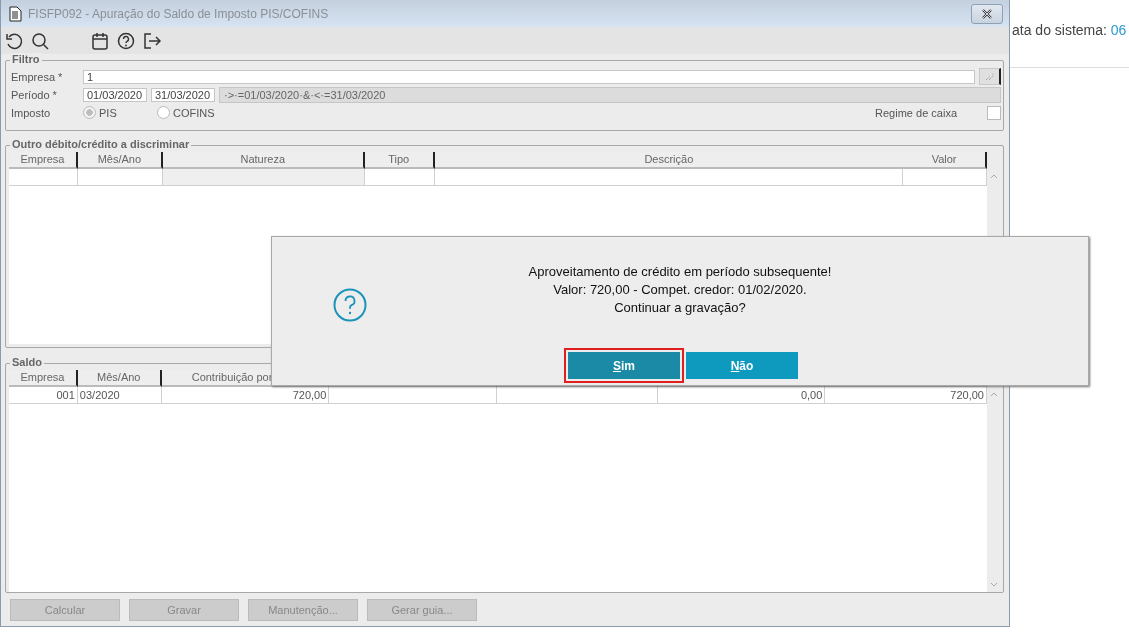  I want to click on radio-label: COFINS, so click(194, 112).